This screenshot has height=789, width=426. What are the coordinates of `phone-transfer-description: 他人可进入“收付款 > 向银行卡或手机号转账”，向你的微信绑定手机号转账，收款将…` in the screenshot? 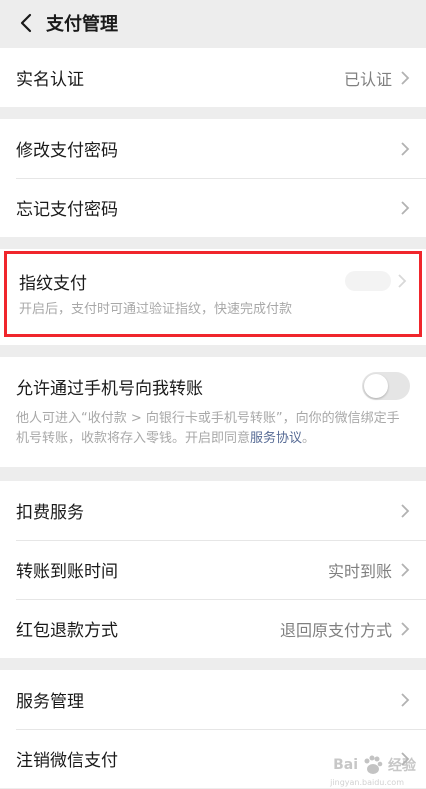 It's located at (213, 429).